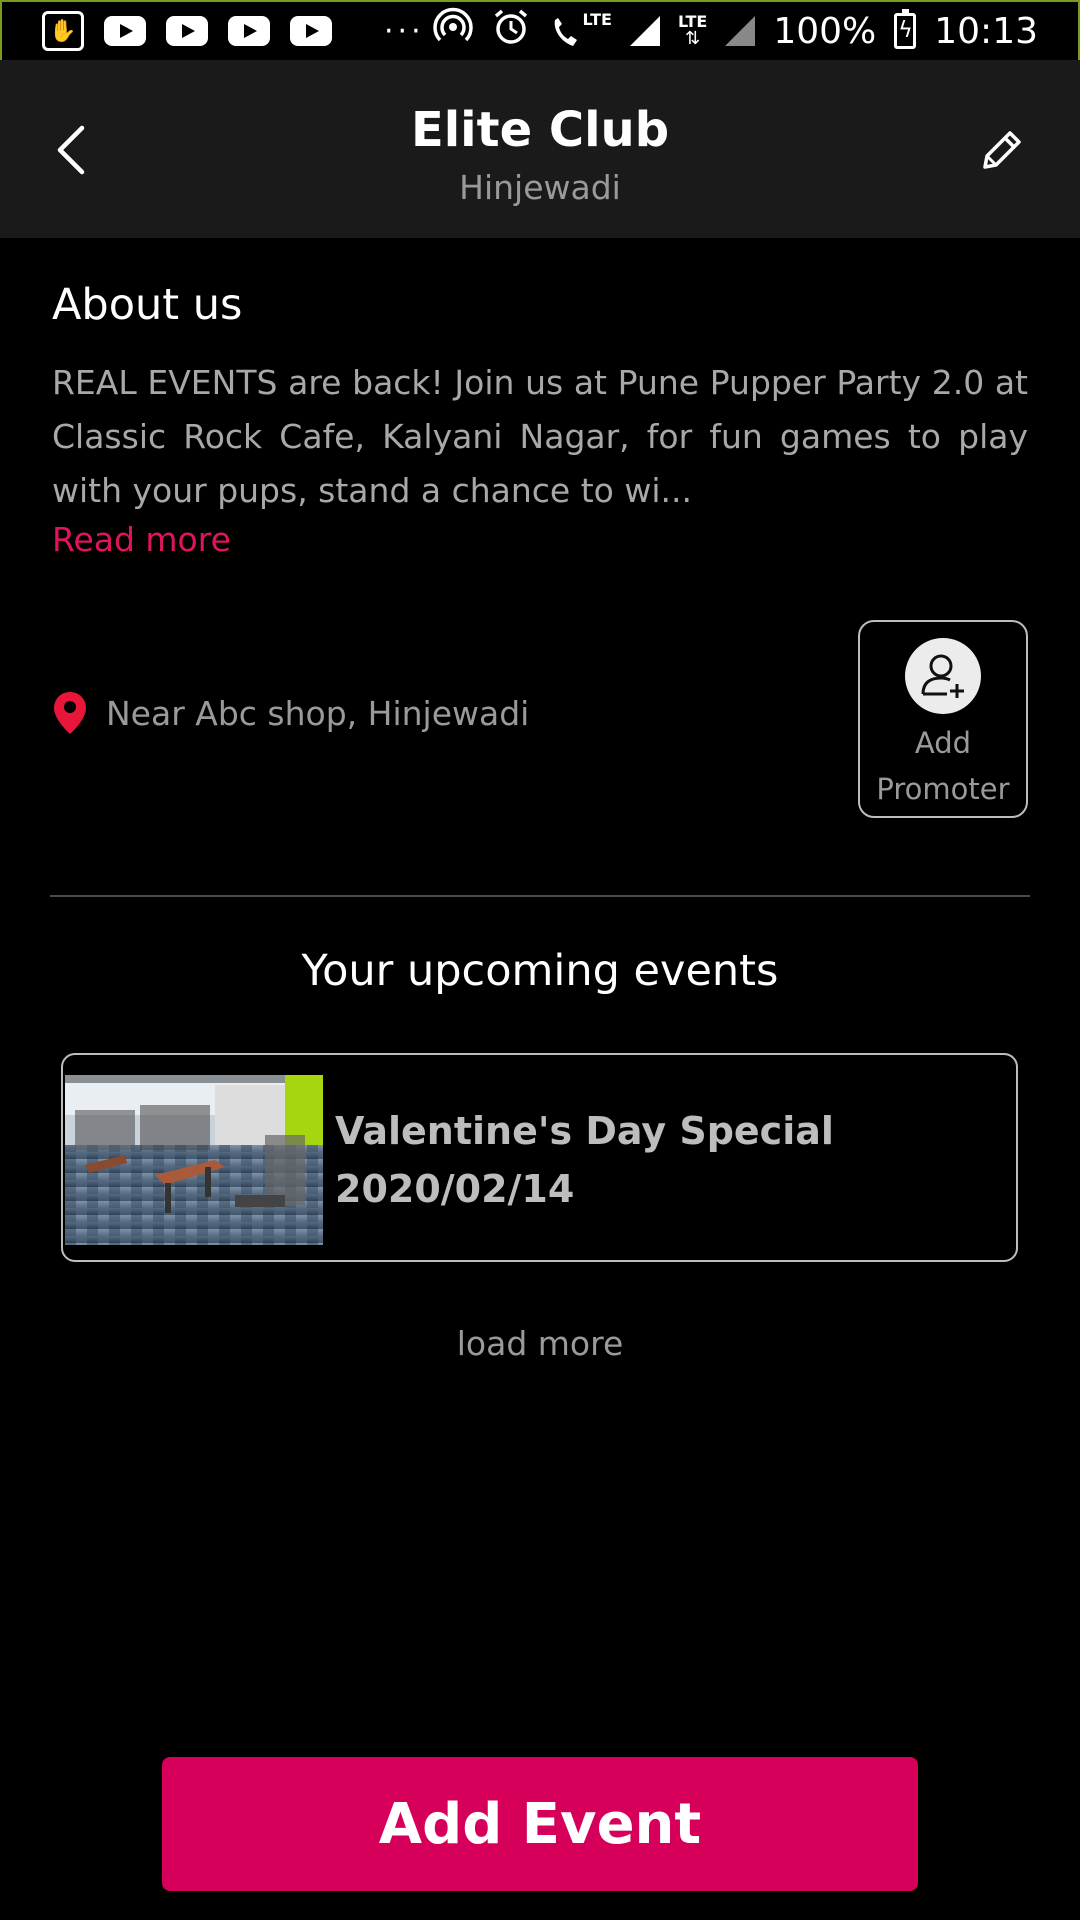 This screenshot has height=1920, width=1080. Describe the element at coordinates (943, 676) in the screenshot. I see `add-user-icon` at that location.